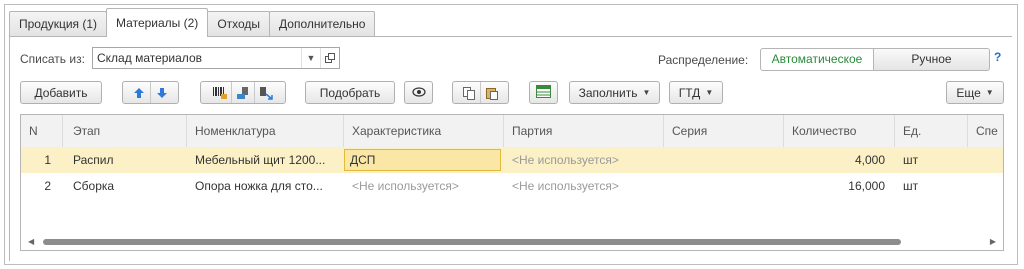 The width and height of the screenshot is (1024, 269). I want to click on eye-icon, so click(418, 93).